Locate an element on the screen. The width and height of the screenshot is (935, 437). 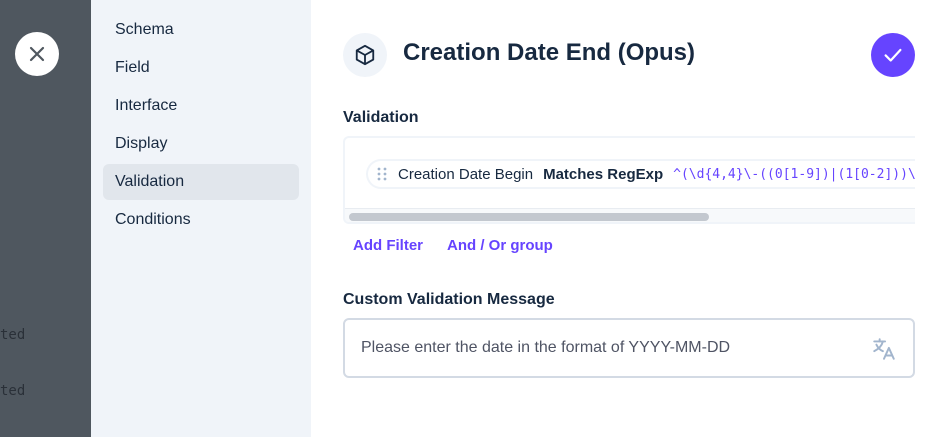
scrollbar-thumb is located at coordinates (529, 217).